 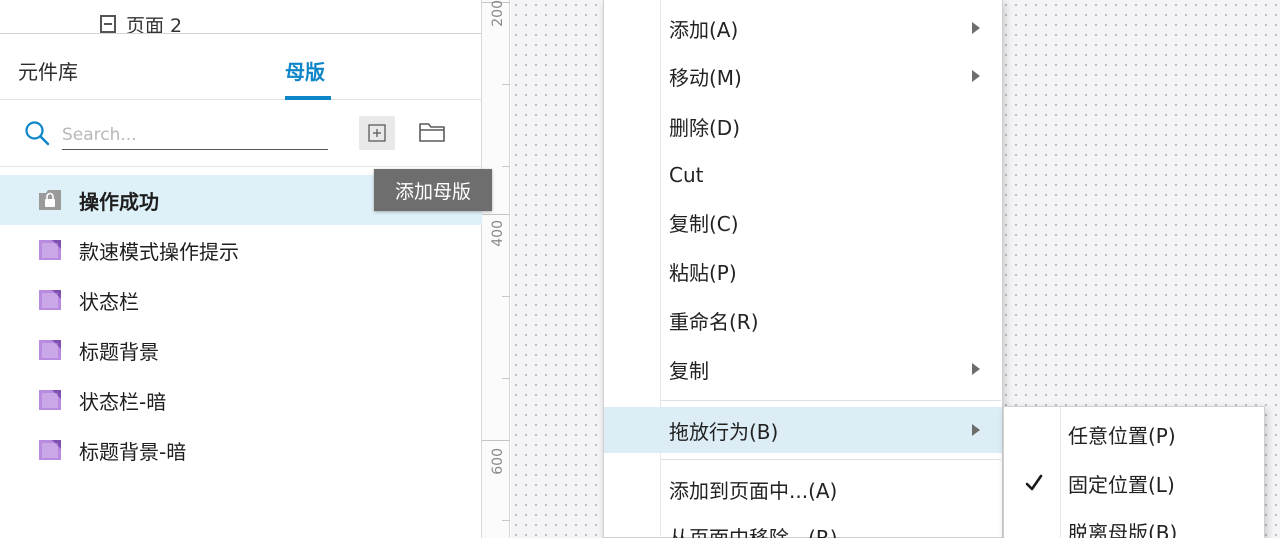 I want to click on add-master-button, so click(x=377, y=133).